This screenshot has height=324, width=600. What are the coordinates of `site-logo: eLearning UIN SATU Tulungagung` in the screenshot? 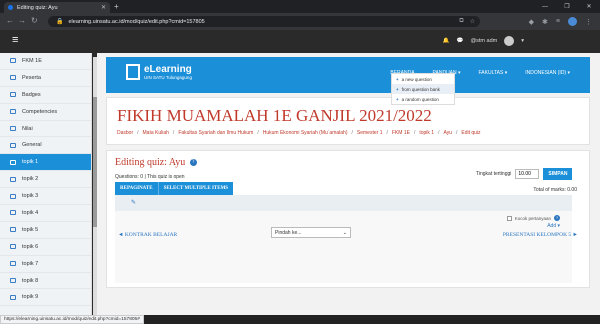 It's located at (159, 72).